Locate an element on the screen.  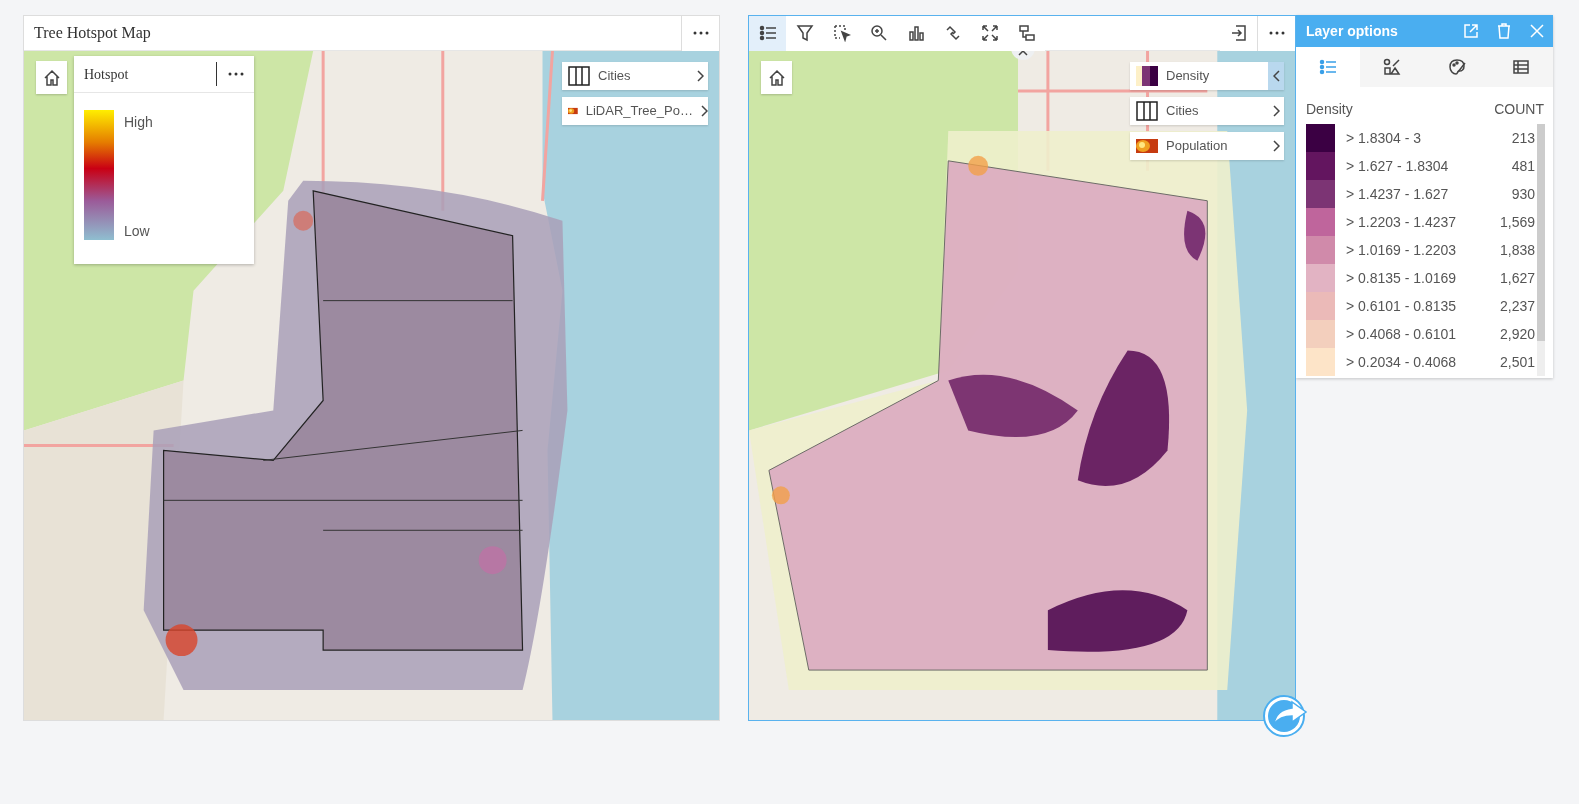
count-value: 2,920 is located at coordinates (1517, 334).